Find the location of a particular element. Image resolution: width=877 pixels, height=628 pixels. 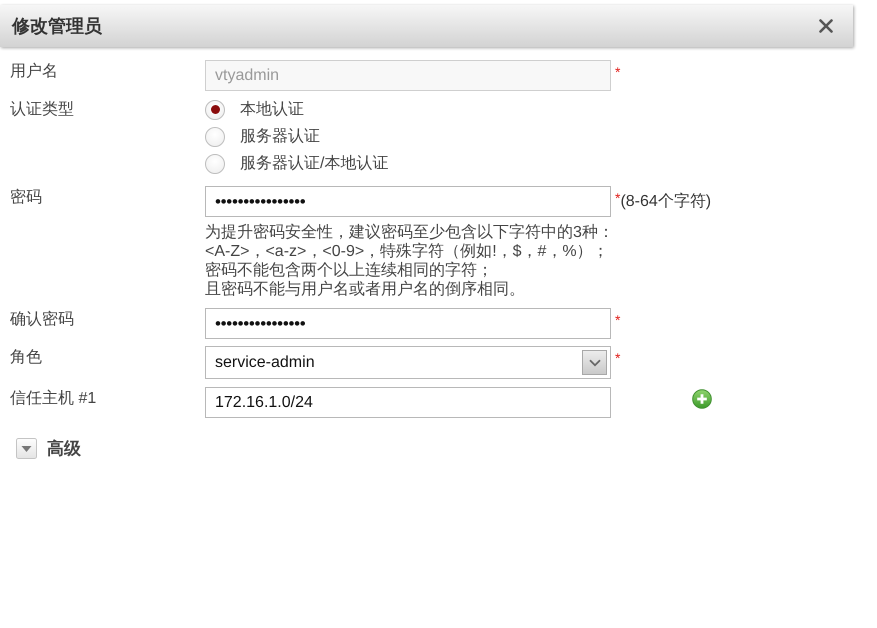

close-button is located at coordinates (826, 26).